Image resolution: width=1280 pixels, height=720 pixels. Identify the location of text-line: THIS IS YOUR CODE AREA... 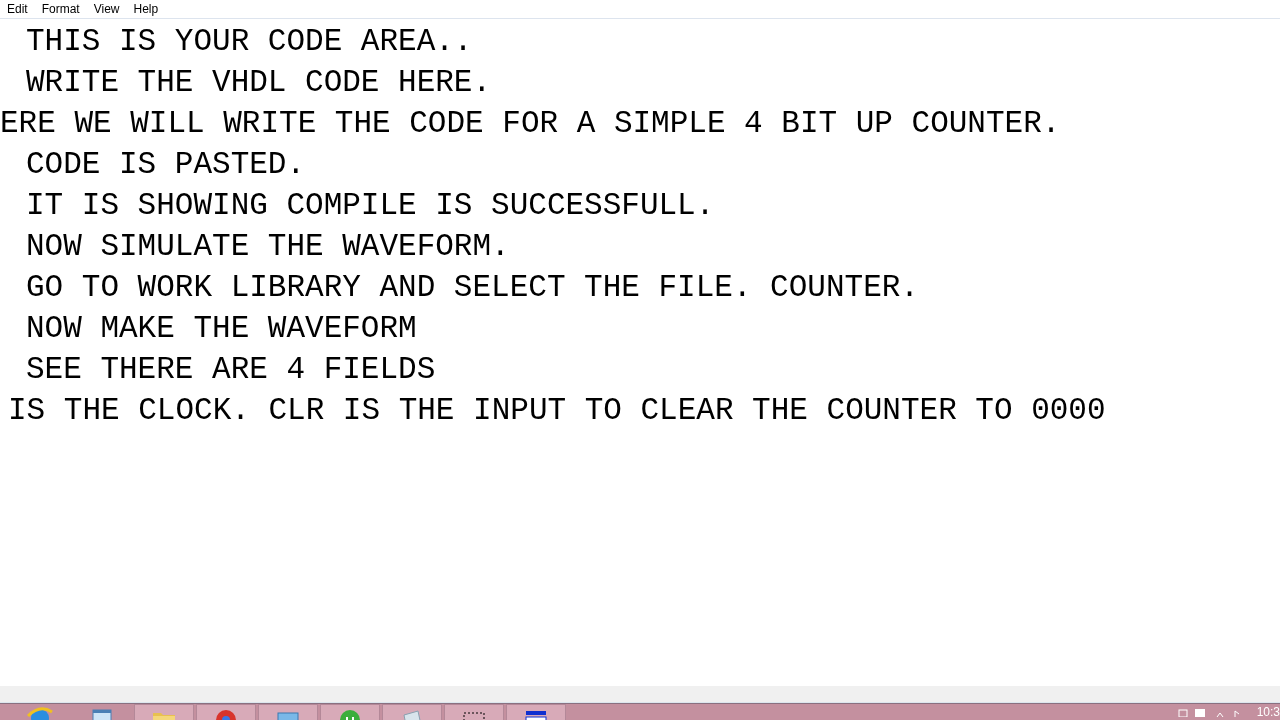
(249, 42).